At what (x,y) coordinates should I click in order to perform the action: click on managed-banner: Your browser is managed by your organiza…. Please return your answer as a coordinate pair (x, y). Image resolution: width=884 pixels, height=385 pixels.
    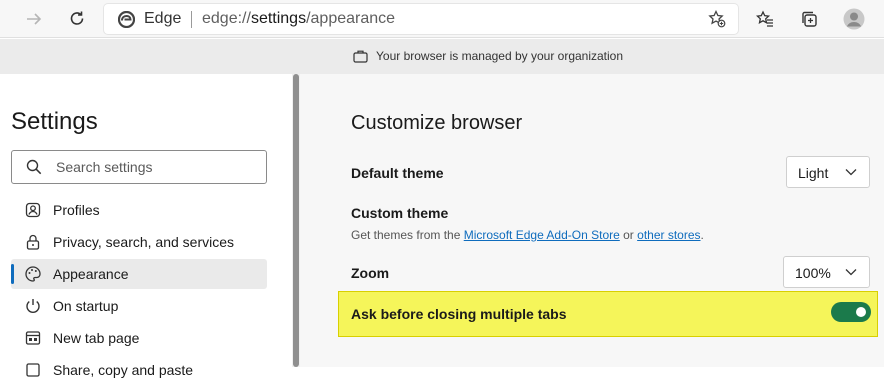
    Looking at the image, I should click on (442, 56).